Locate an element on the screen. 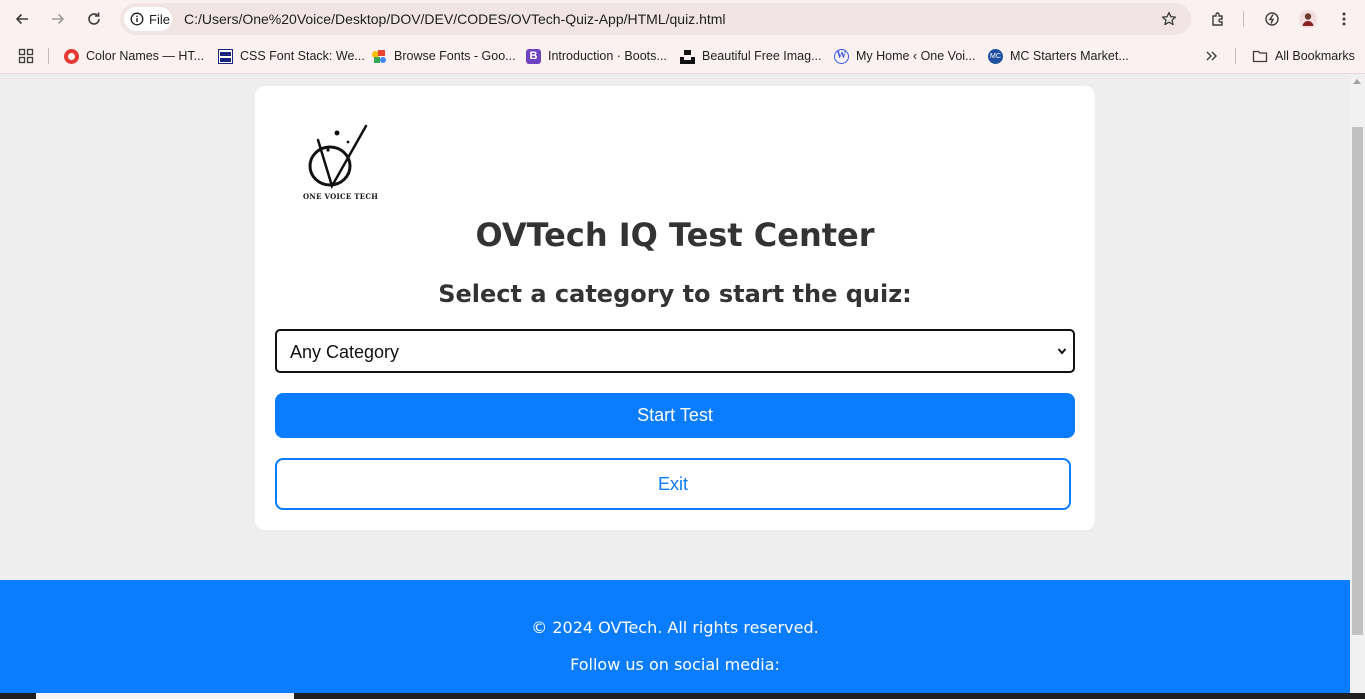 This screenshot has height=699, width=1365. puzzle-icon is located at coordinates (1217, 19).